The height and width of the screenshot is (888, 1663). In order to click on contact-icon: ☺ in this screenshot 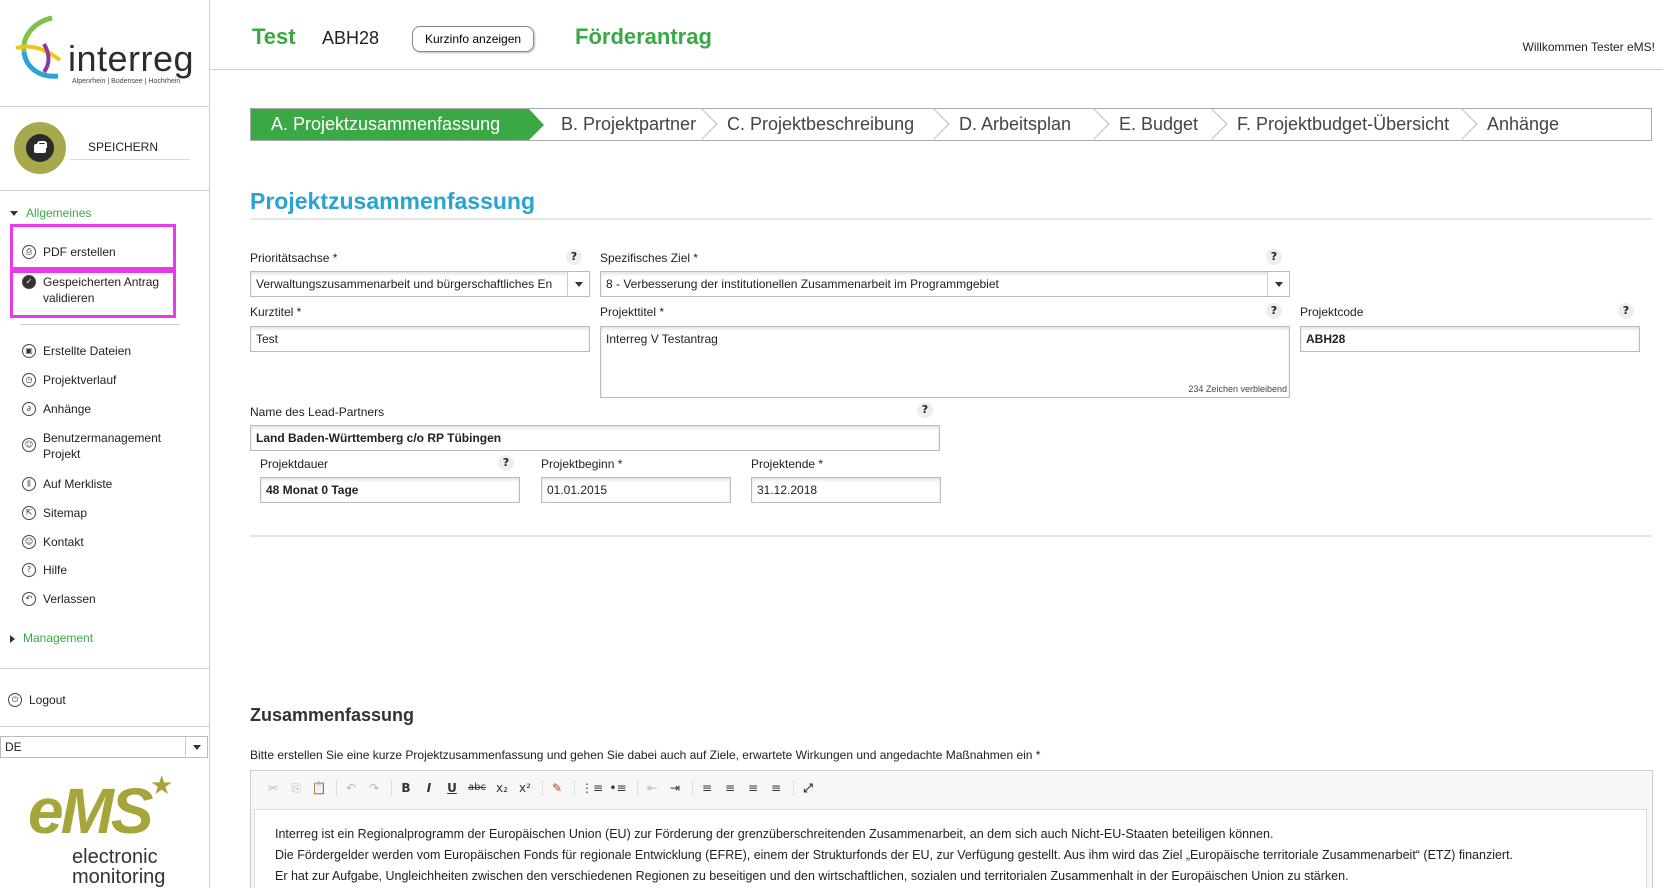, I will do `click(29, 542)`.